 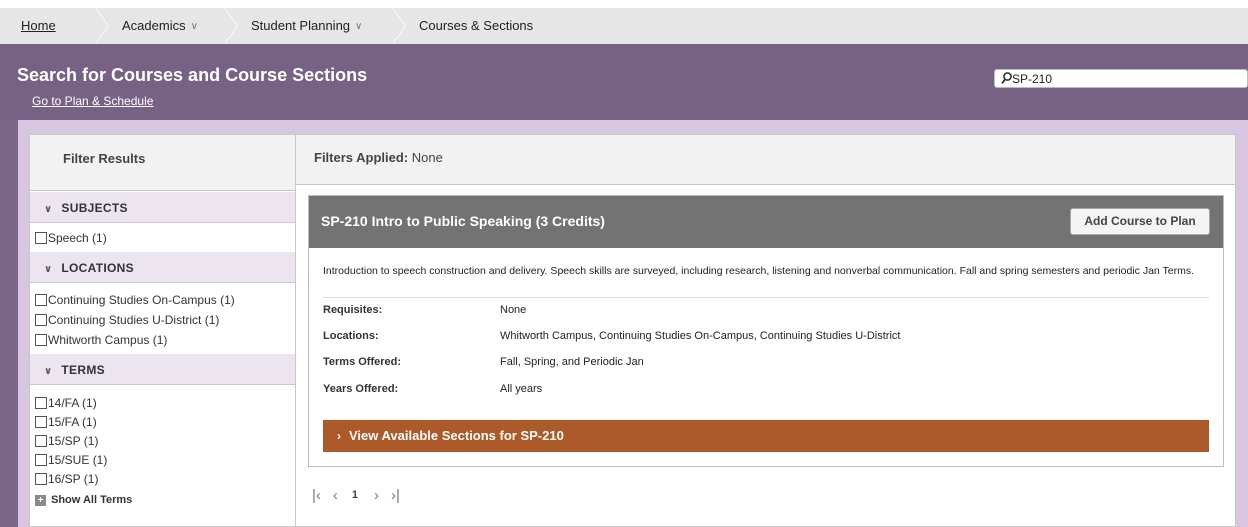 I want to click on subjects-options: Speech (1), so click(x=162, y=237).